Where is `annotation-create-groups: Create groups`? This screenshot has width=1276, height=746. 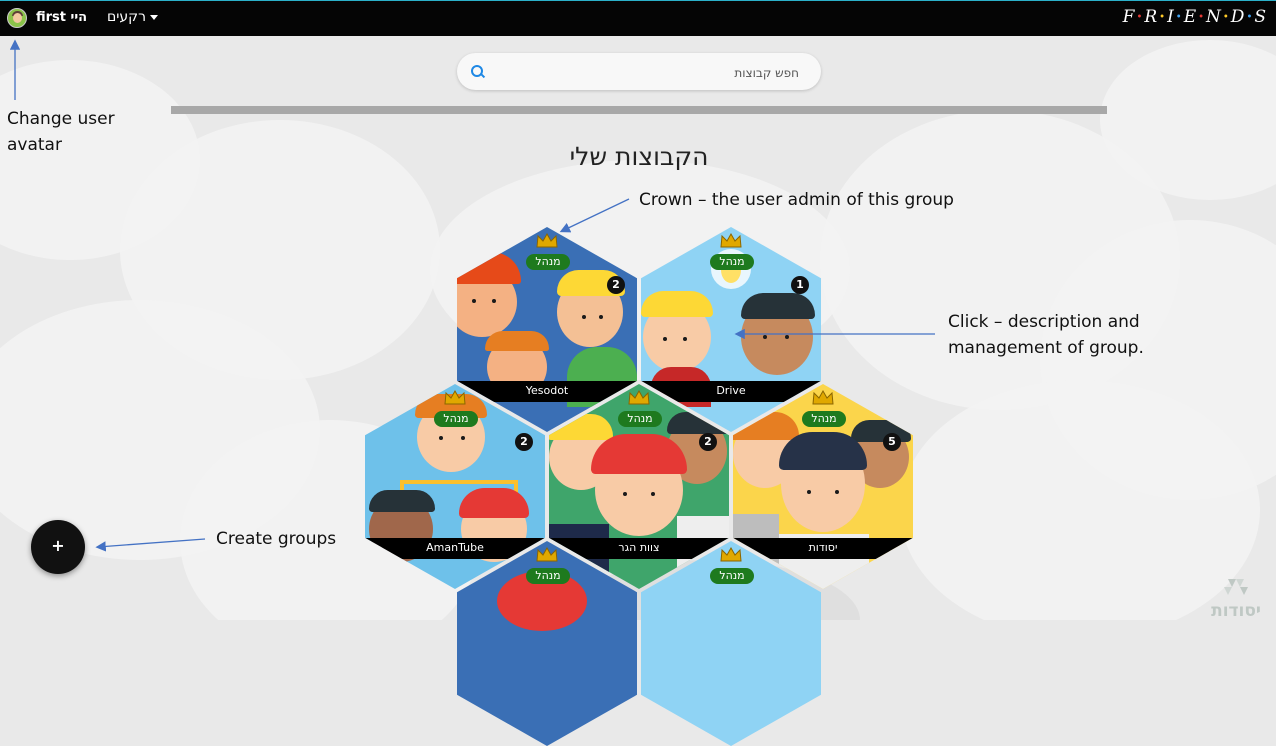
annotation-create-groups: Create groups is located at coordinates (276, 539).